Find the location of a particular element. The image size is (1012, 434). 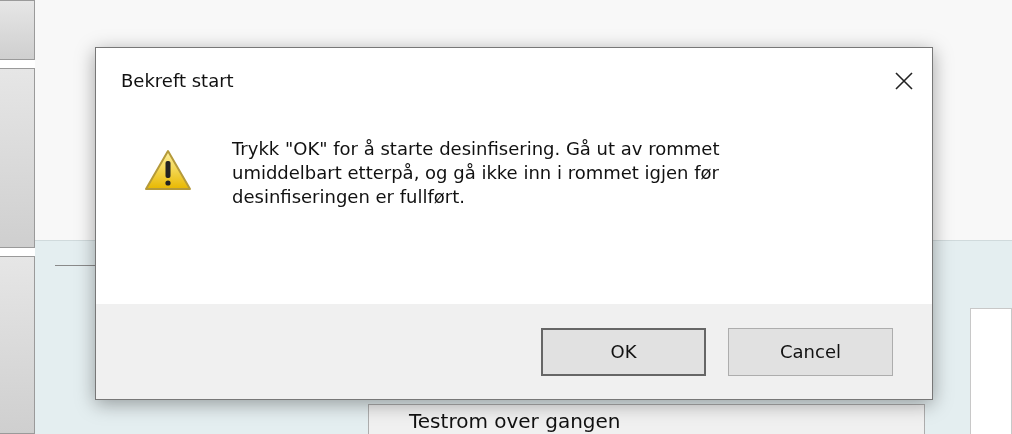

dialog-title: Bekreft start is located at coordinates (177, 80).